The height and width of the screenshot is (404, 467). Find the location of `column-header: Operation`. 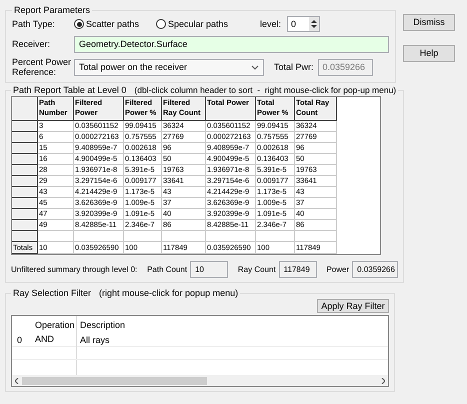

column-header: Operation is located at coordinates (54, 325).